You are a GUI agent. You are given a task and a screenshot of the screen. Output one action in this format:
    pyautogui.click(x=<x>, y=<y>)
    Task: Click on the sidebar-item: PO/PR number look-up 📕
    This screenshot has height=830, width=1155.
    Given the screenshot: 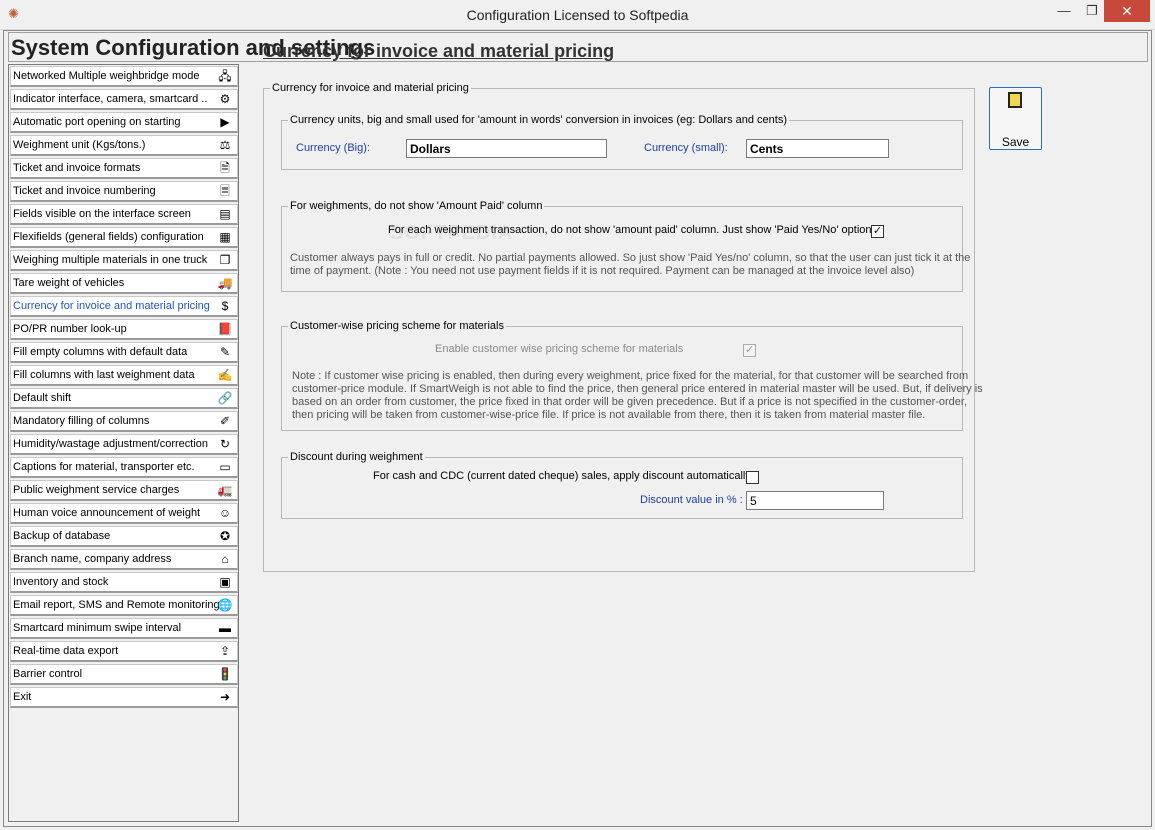 What is the action you would take?
    pyautogui.click(x=124, y=329)
    